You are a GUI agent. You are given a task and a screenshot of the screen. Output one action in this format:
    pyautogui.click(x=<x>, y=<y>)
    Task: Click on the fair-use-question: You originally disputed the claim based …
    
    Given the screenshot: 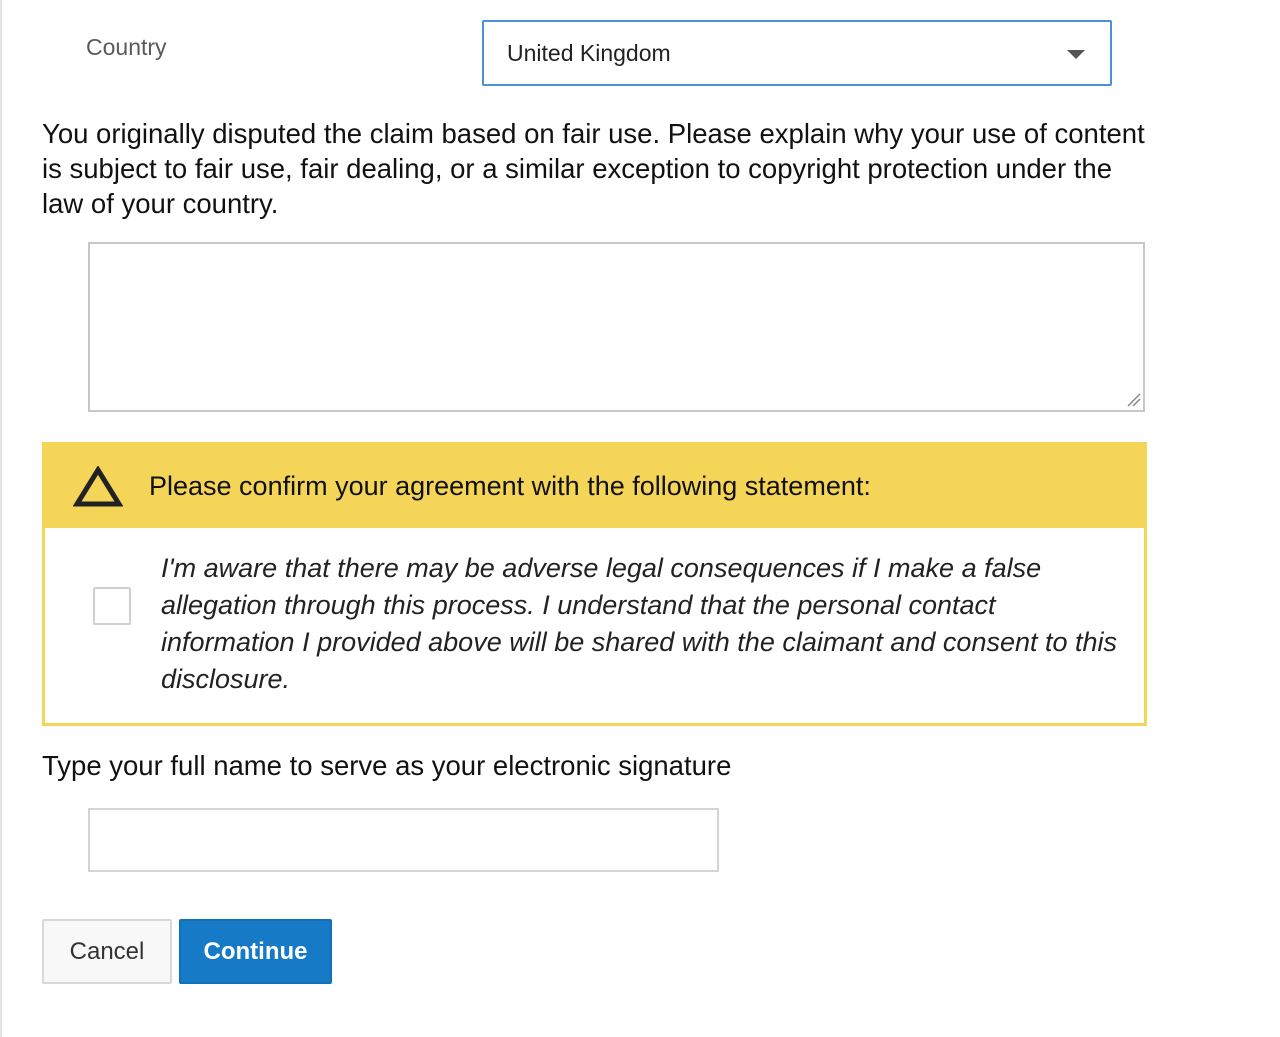 What is the action you would take?
    pyautogui.click(x=593, y=168)
    